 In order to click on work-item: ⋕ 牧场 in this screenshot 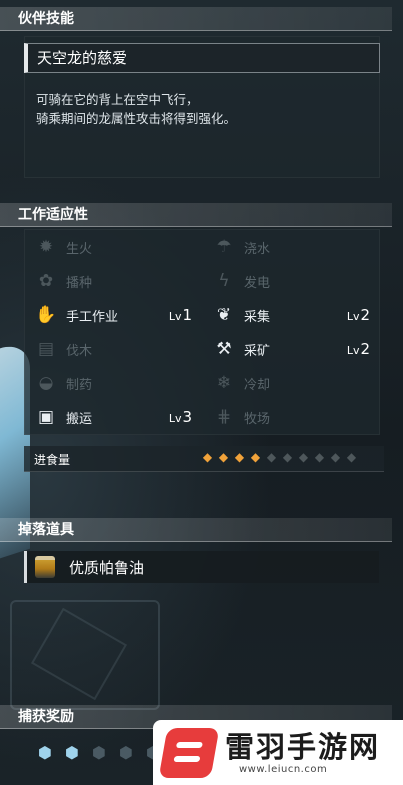, I will do `click(289, 417)`.